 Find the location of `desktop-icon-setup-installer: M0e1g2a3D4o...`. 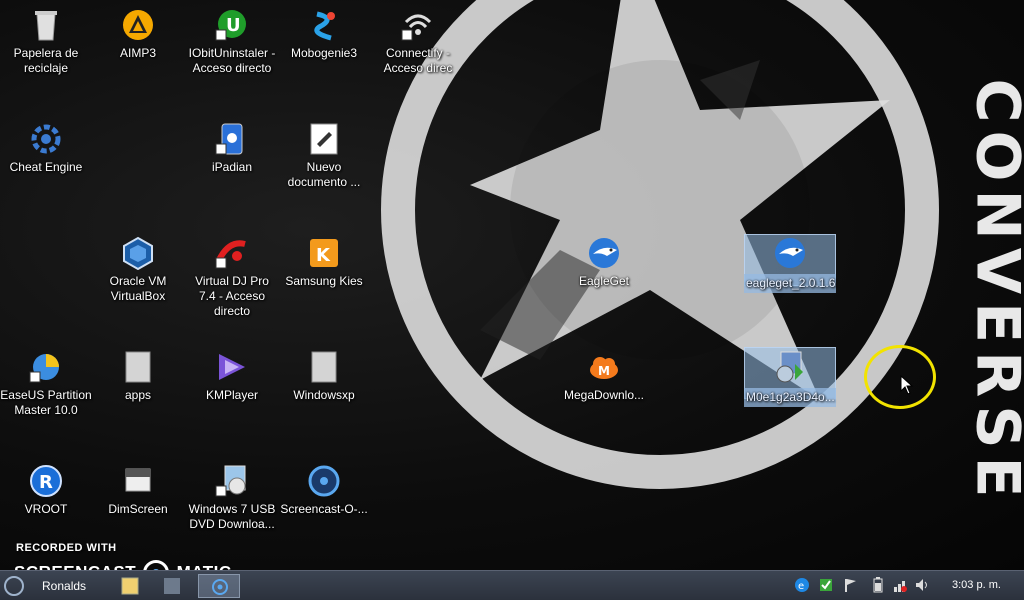

desktop-icon-setup-installer: M0e1g2a3D4o... is located at coordinates (790, 378).